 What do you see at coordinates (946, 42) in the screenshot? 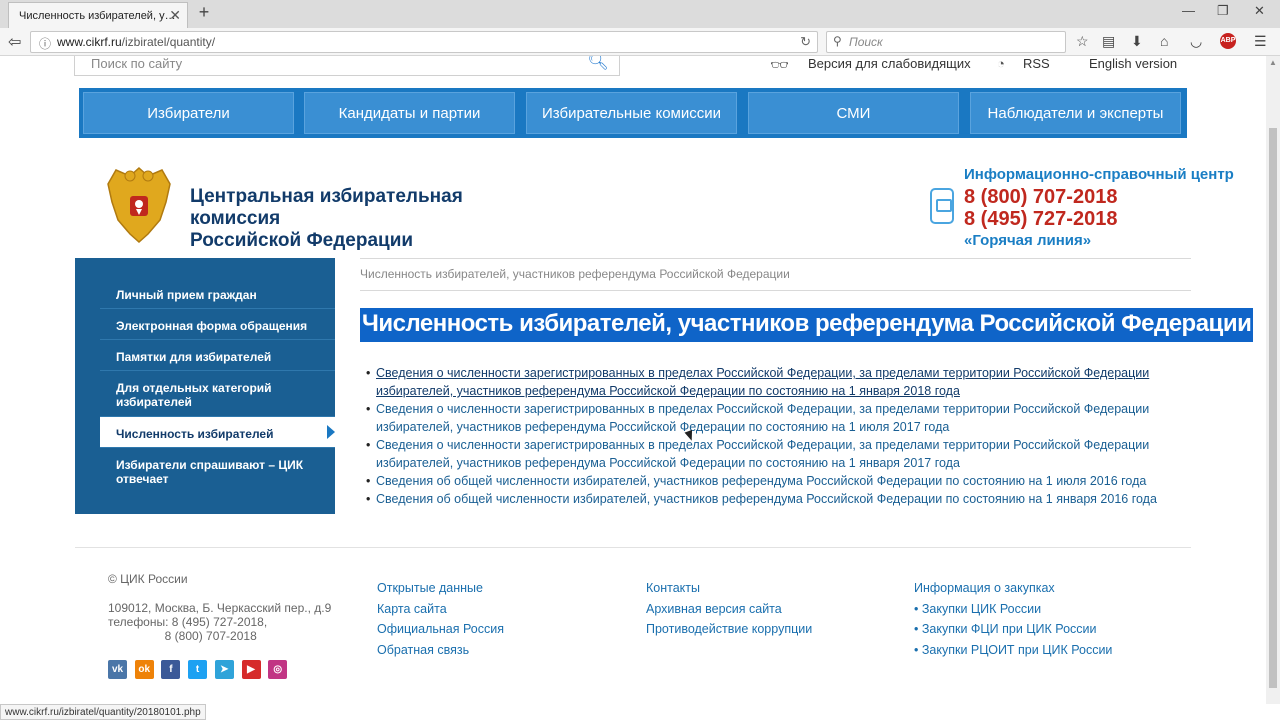
I see `browser-search-input: ⚲ Поиск` at bounding box center [946, 42].